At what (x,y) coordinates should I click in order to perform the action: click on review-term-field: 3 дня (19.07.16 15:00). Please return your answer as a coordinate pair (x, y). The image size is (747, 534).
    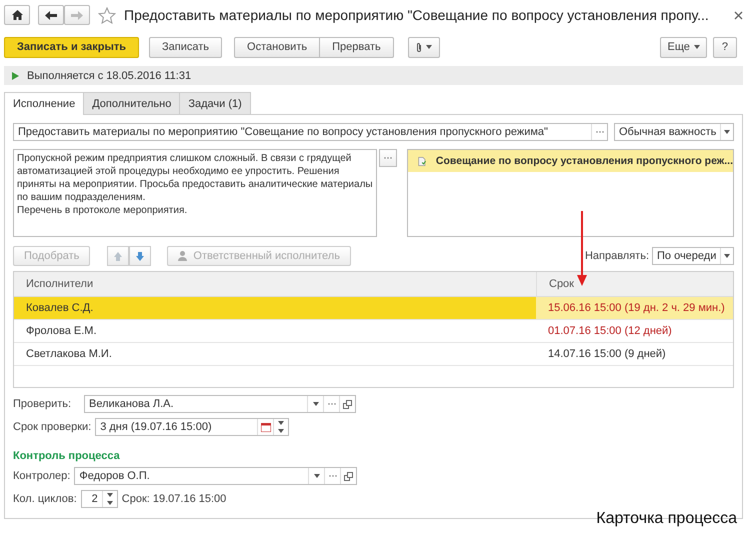
    Looking at the image, I should click on (192, 427).